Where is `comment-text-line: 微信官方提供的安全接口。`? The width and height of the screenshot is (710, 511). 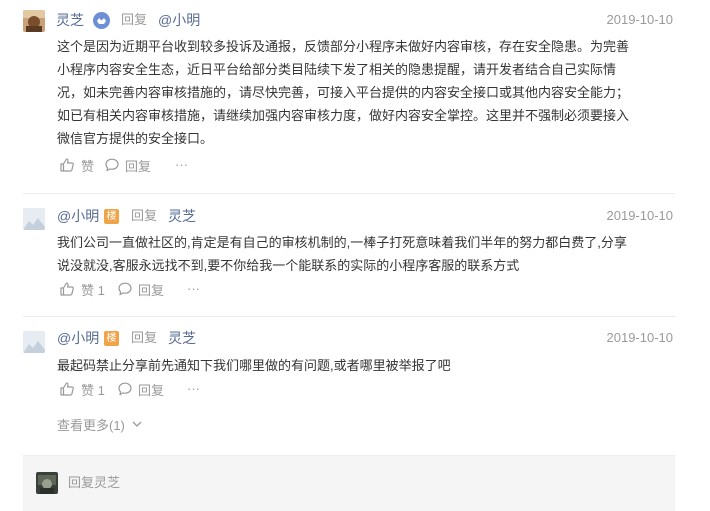
comment-text-line: 微信官方提供的安全接口。 is located at coordinates (135, 138).